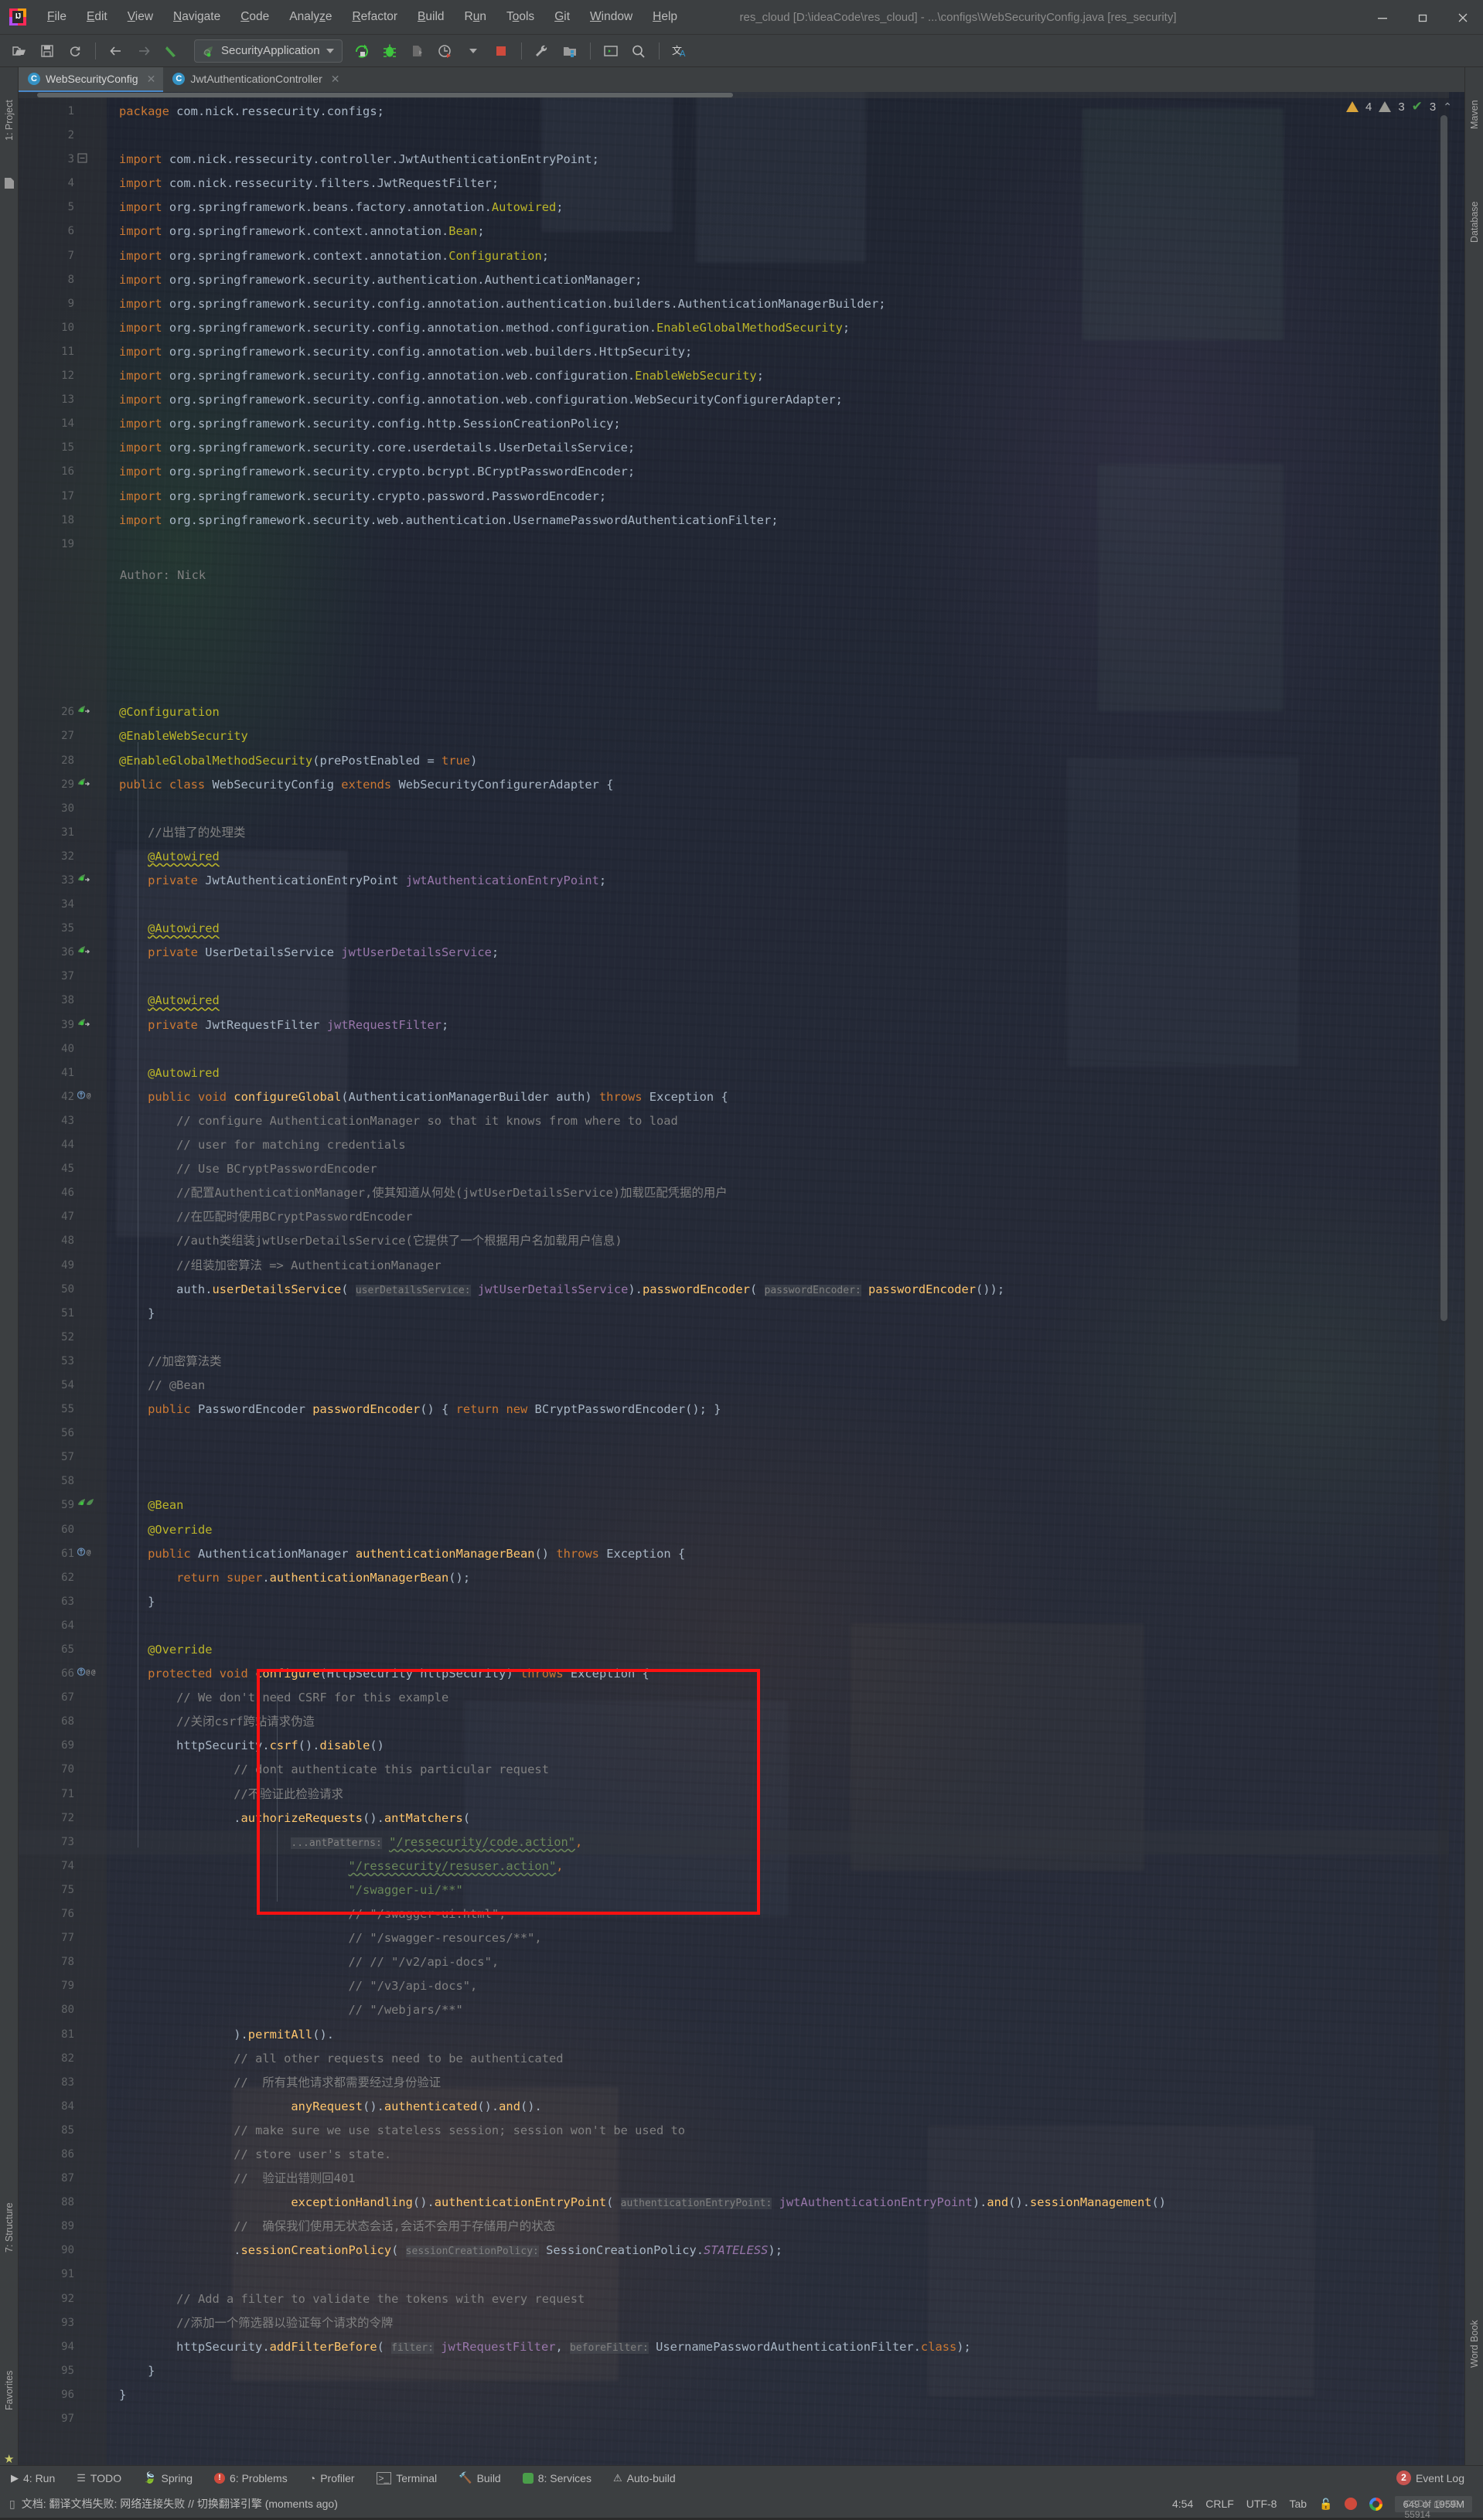 The width and height of the screenshot is (1483, 2520). I want to click on bottom-tab-run: ▶ 4: Run, so click(33, 2478).